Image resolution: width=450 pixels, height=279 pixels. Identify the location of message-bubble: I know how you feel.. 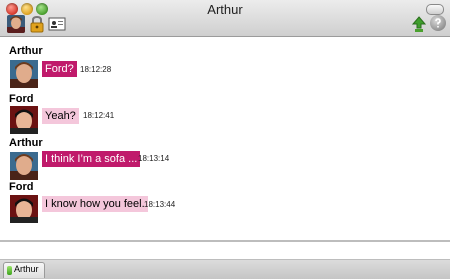
(95, 204).